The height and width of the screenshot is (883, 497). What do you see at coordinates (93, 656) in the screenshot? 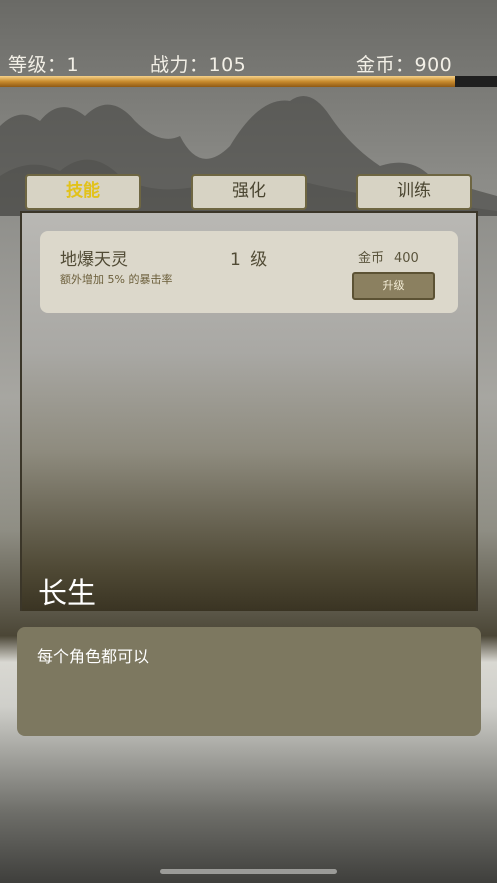
I see `character-description: 每个角色都可以` at bounding box center [93, 656].